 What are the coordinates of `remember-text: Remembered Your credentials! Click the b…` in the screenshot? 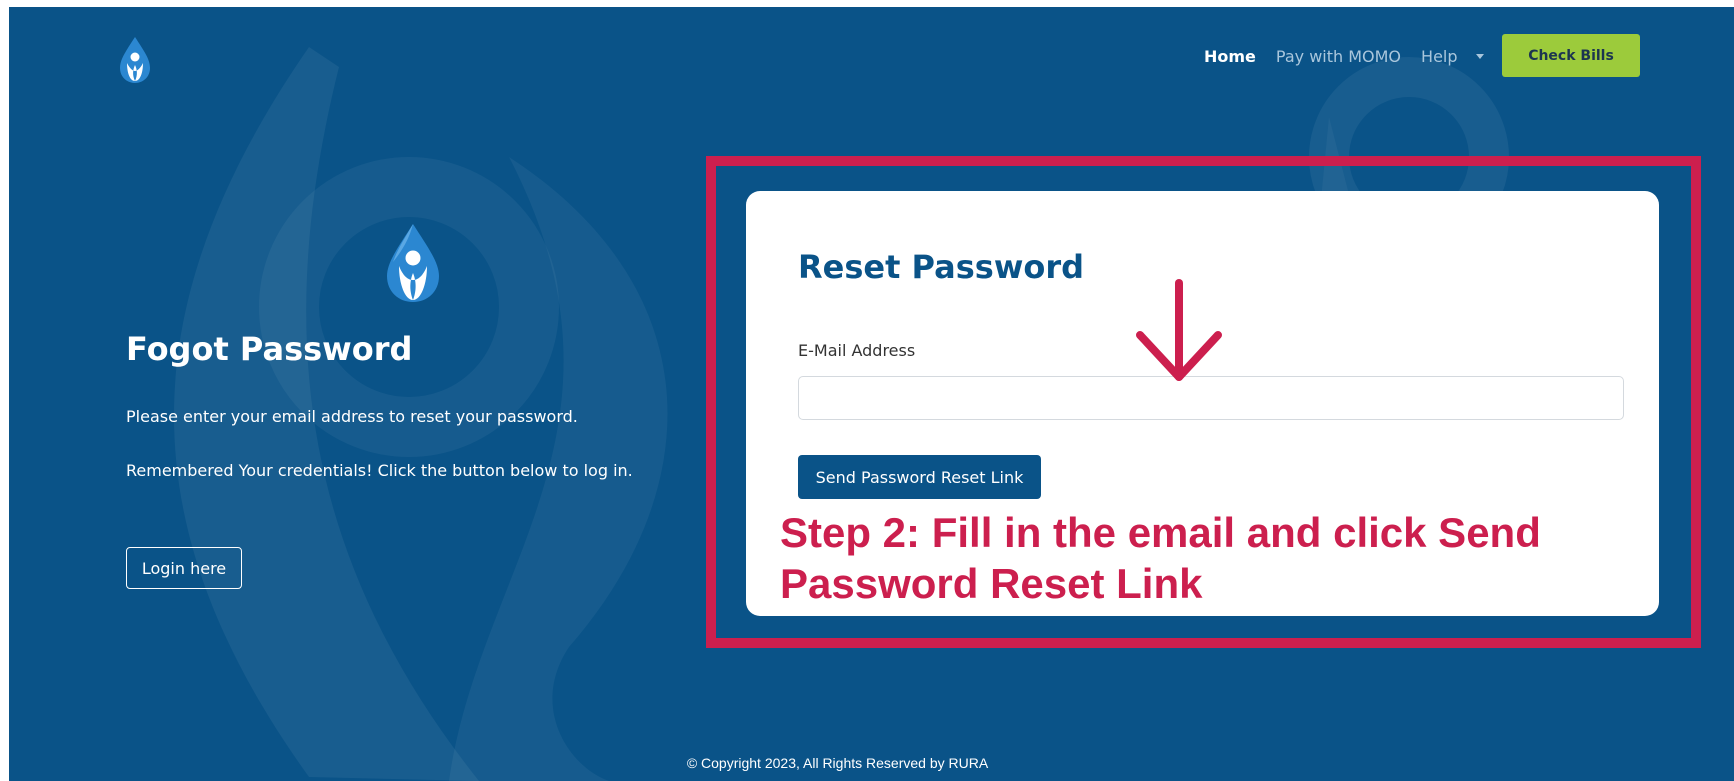 It's located at (379, 470).